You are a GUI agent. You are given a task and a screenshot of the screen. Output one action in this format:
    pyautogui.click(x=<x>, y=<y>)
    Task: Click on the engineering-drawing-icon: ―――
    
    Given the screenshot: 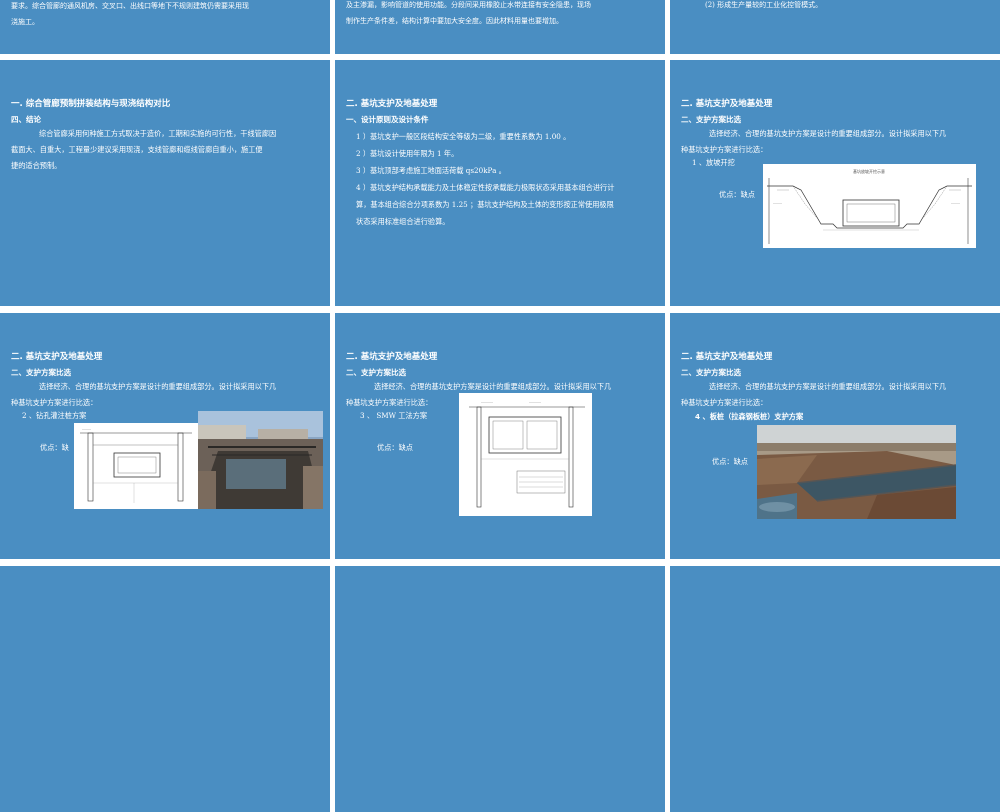 What is the action you would take?
    pyautogui.click(x=136, y=465)
    